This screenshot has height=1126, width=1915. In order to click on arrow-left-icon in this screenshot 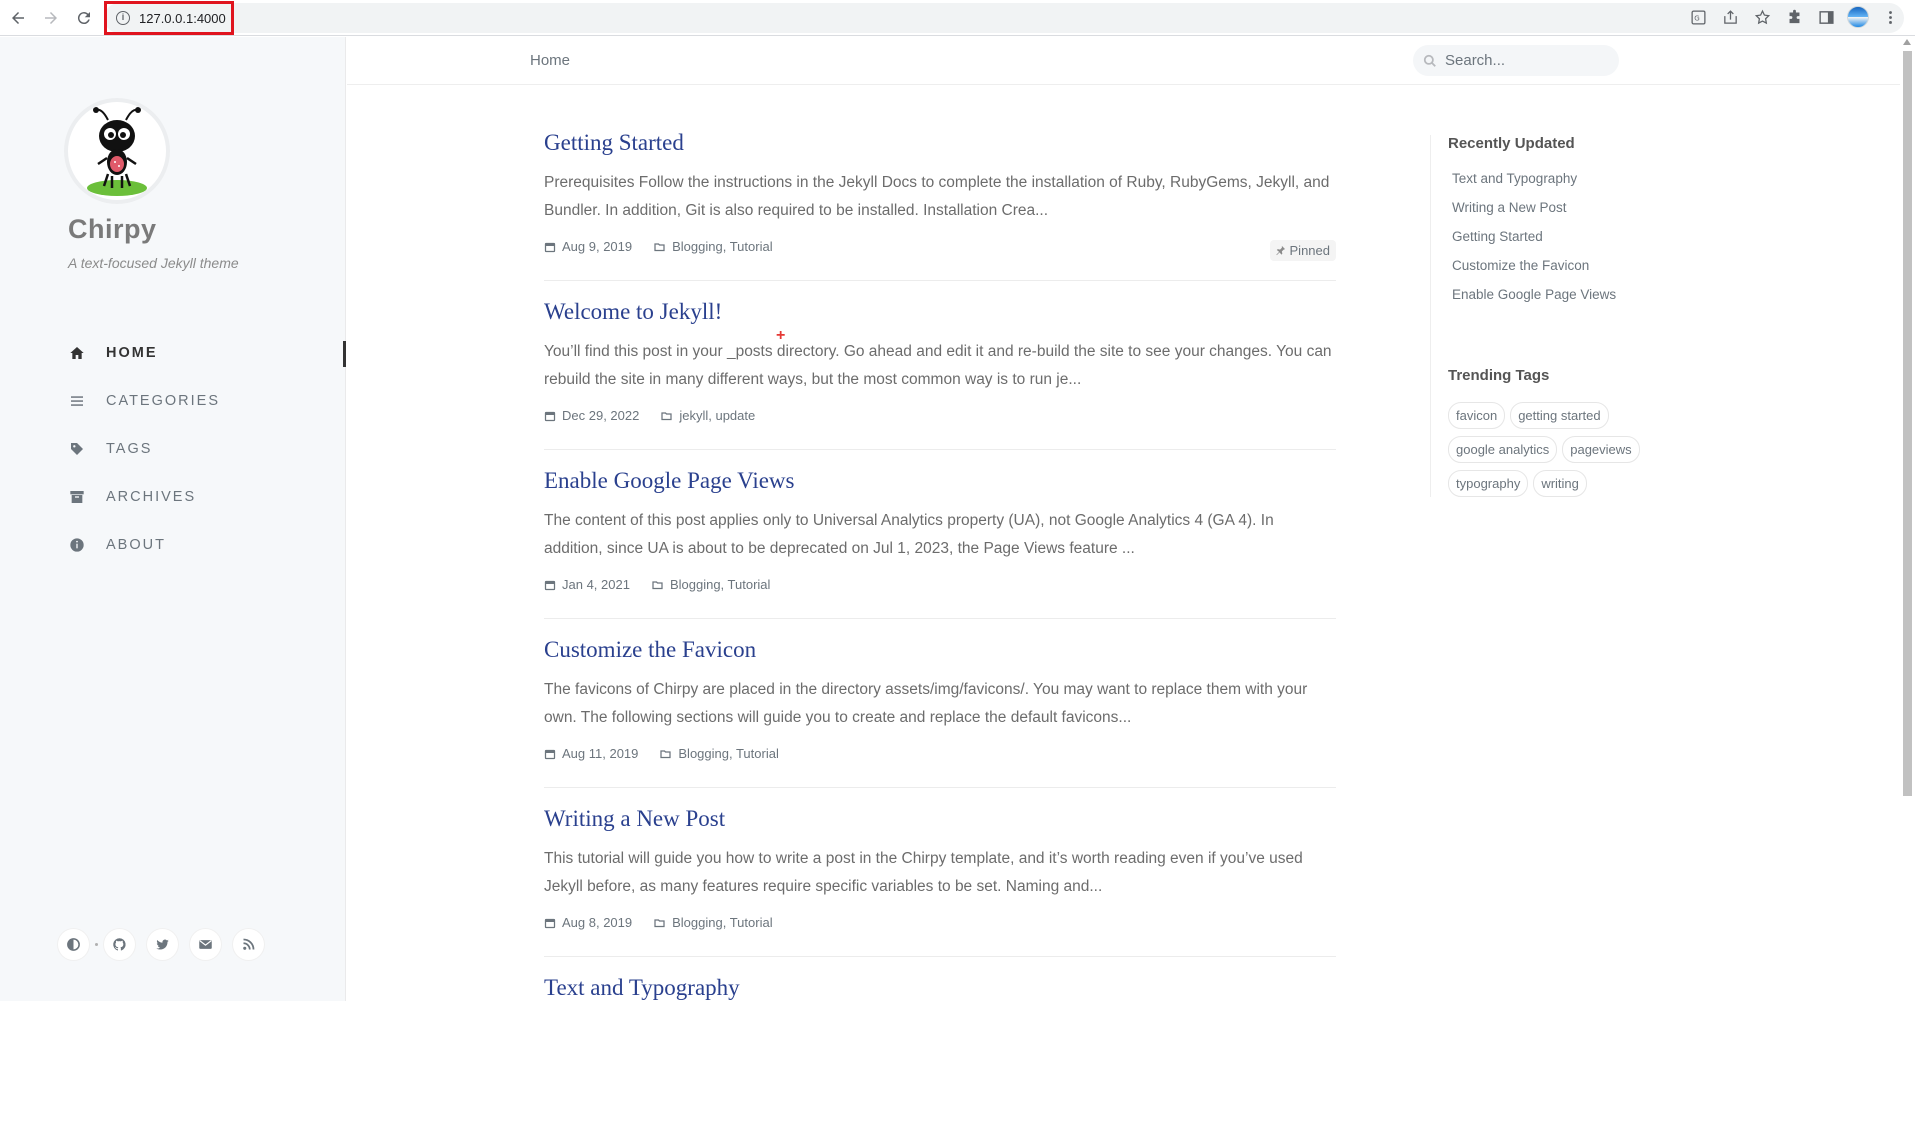, I will do `click(18, 17)`.